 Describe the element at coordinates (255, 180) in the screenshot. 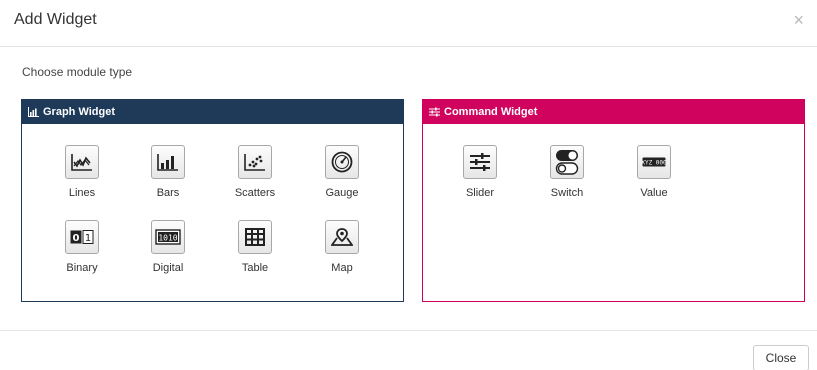

I see `widget-scatters: Scatters` at that location.